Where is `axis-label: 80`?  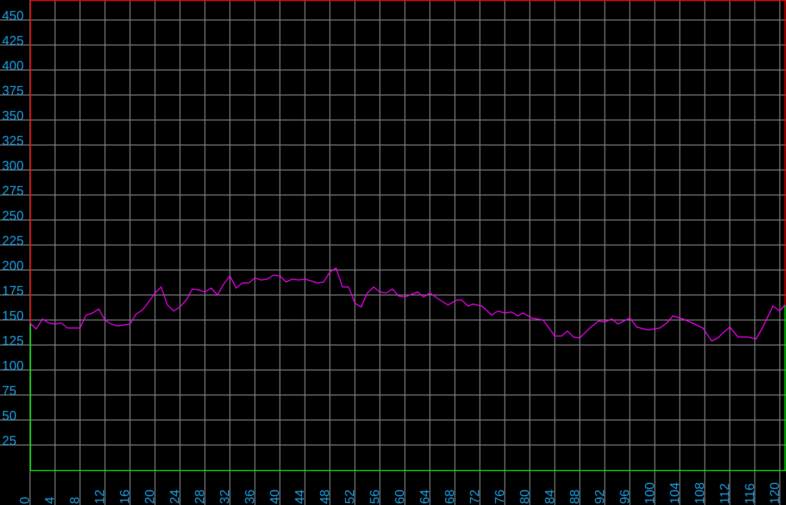
axis-label: 80 is located at coordinates (524, 497).